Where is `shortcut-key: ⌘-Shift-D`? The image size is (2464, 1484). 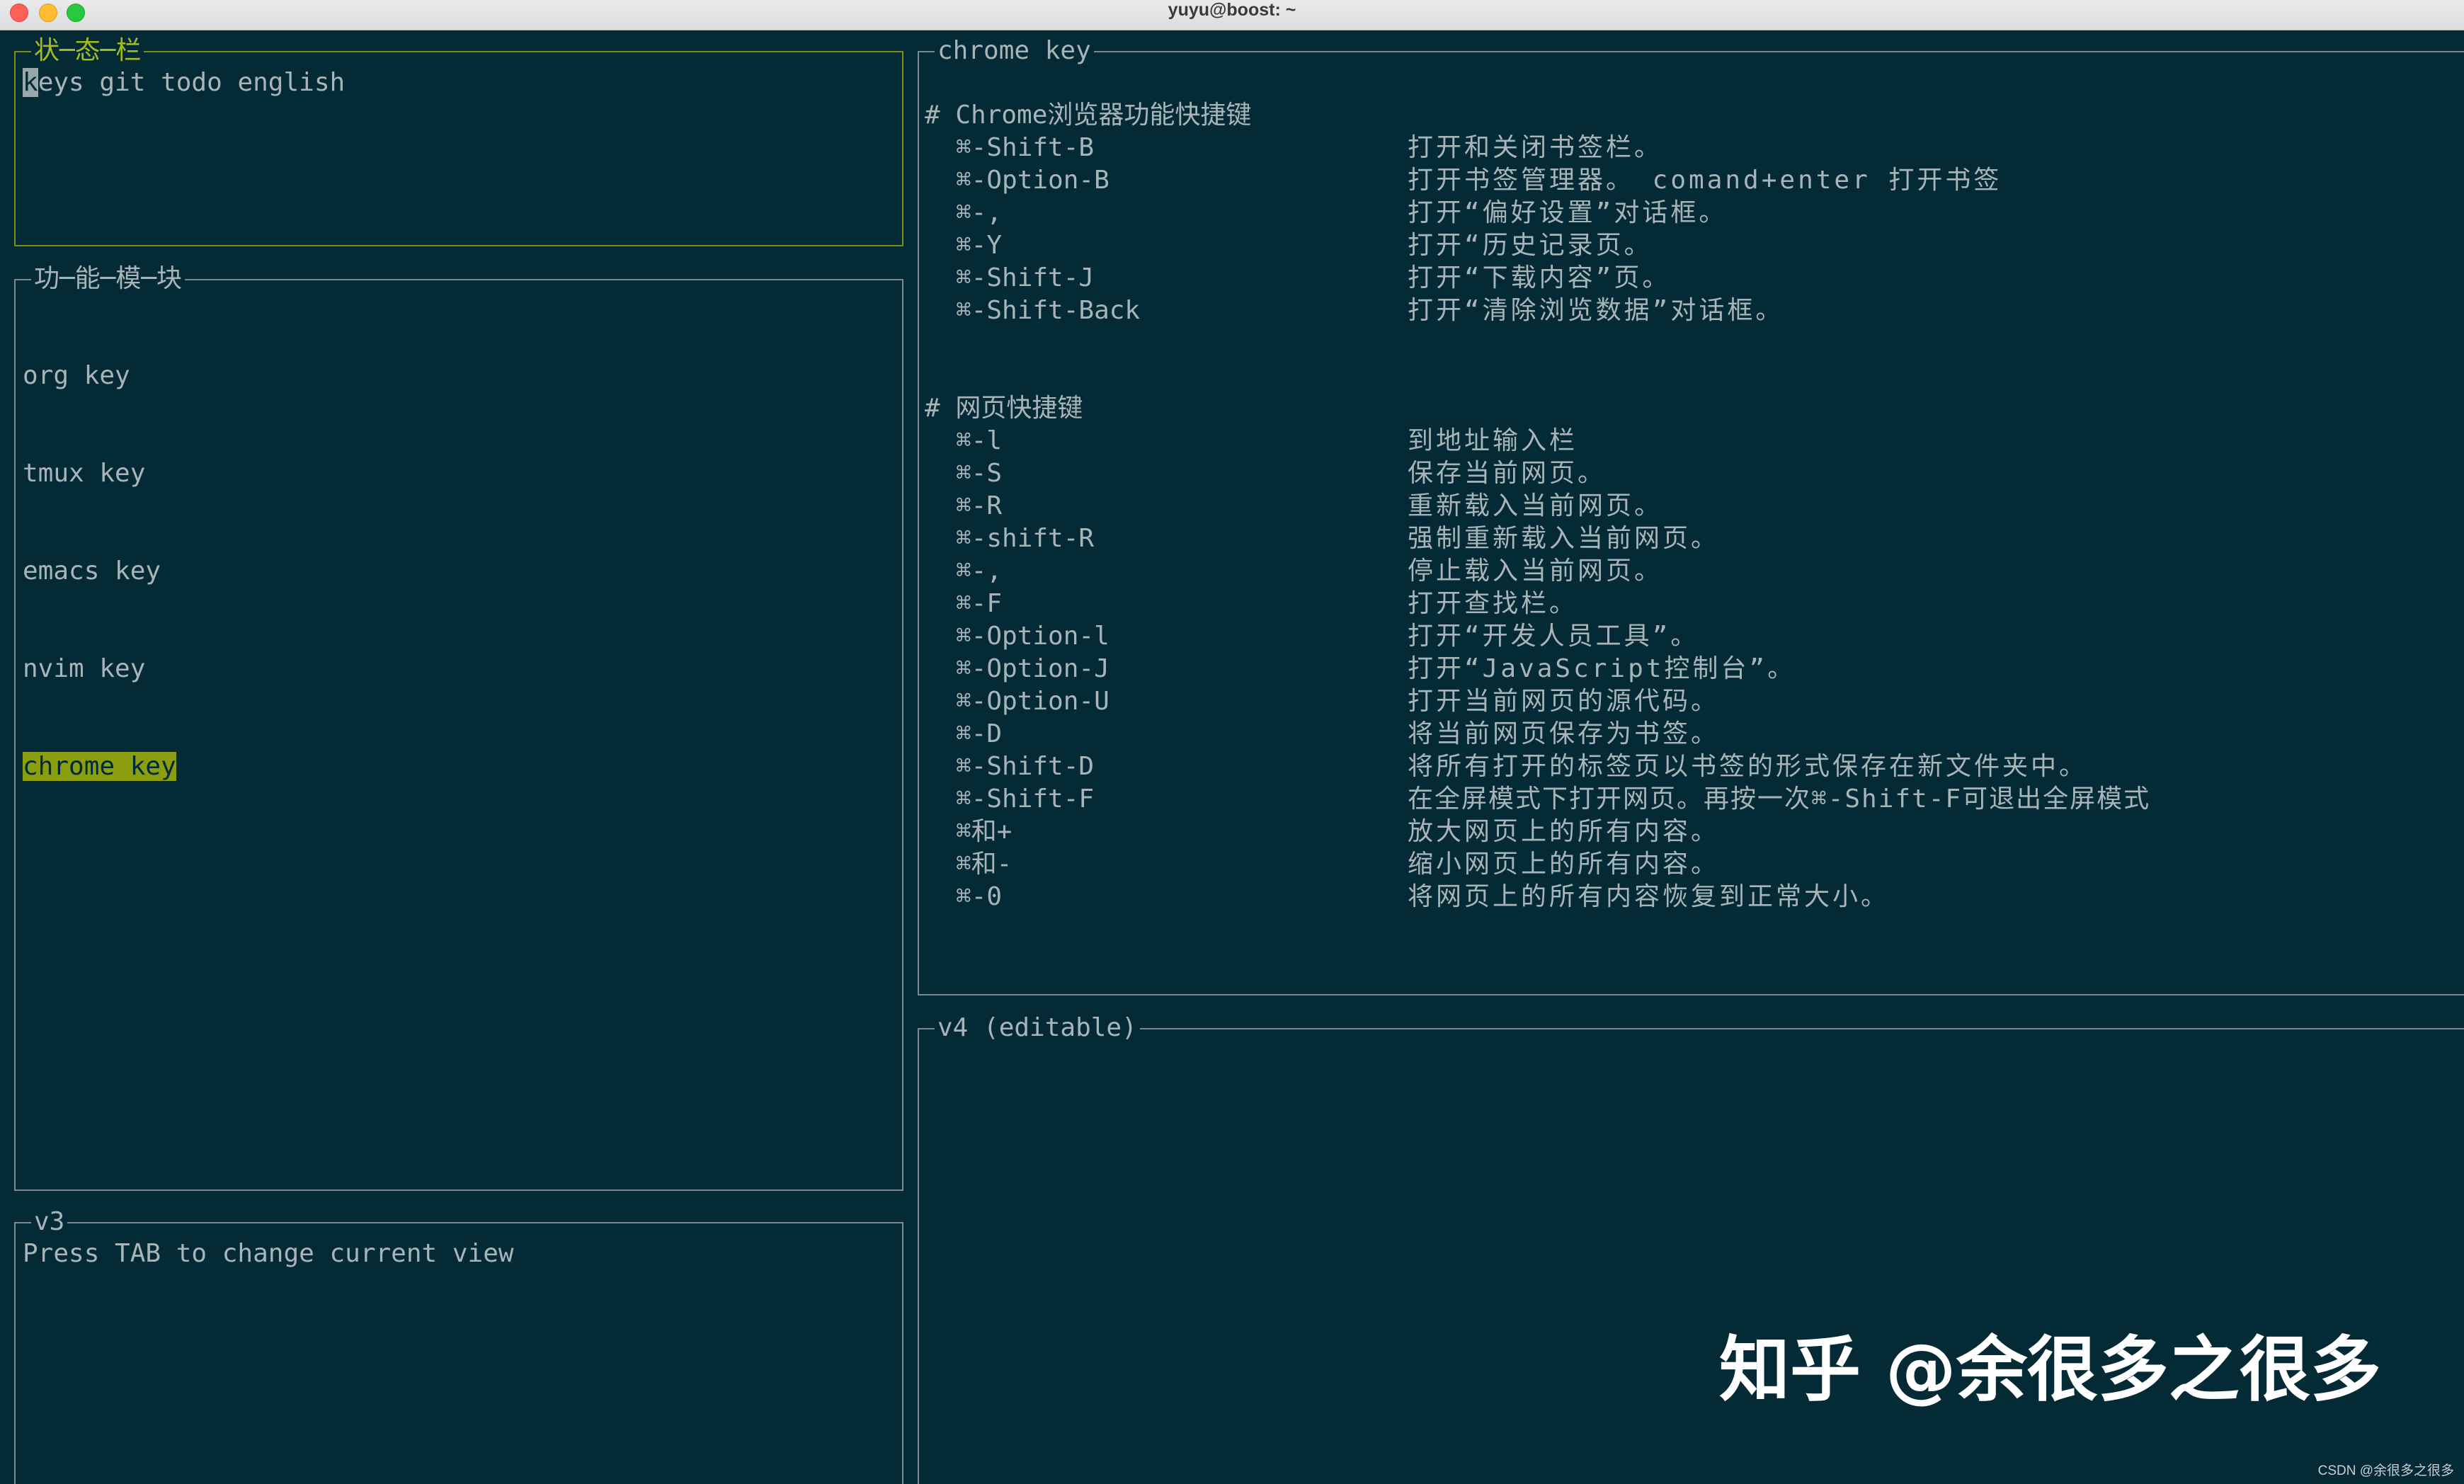 shortcut-key: ⌘-Shift-D is located at coordinates (1025, 766).